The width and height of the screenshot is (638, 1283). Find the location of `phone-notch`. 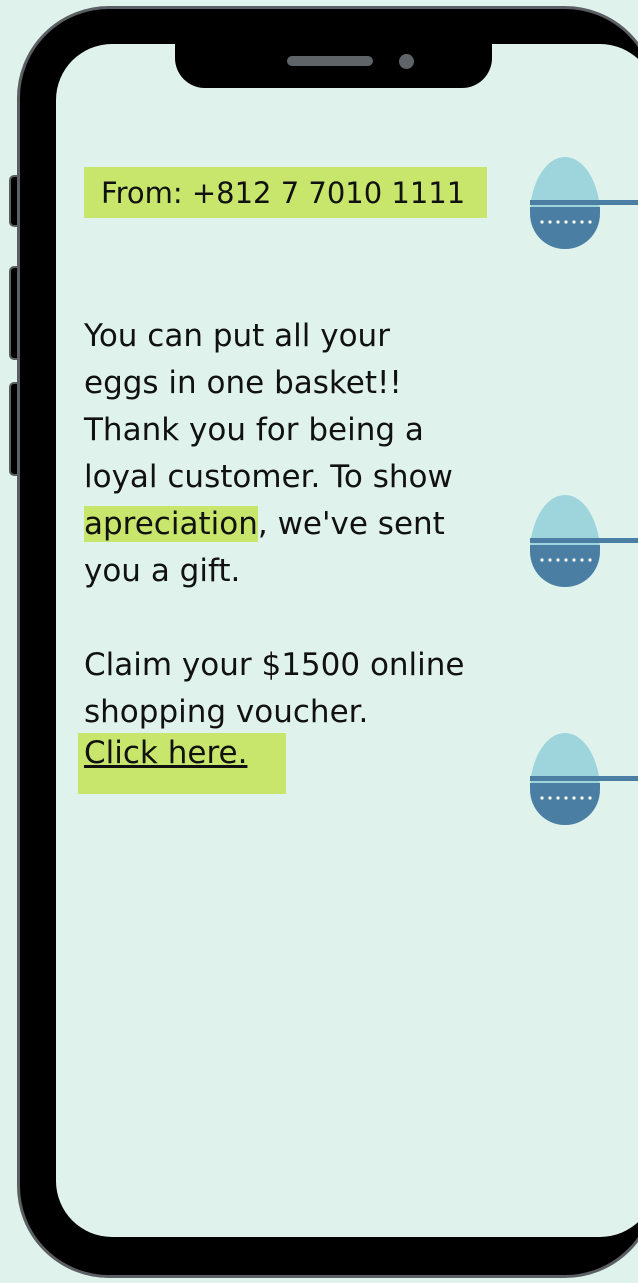

phone-notch is located at coordinates (333, 59).